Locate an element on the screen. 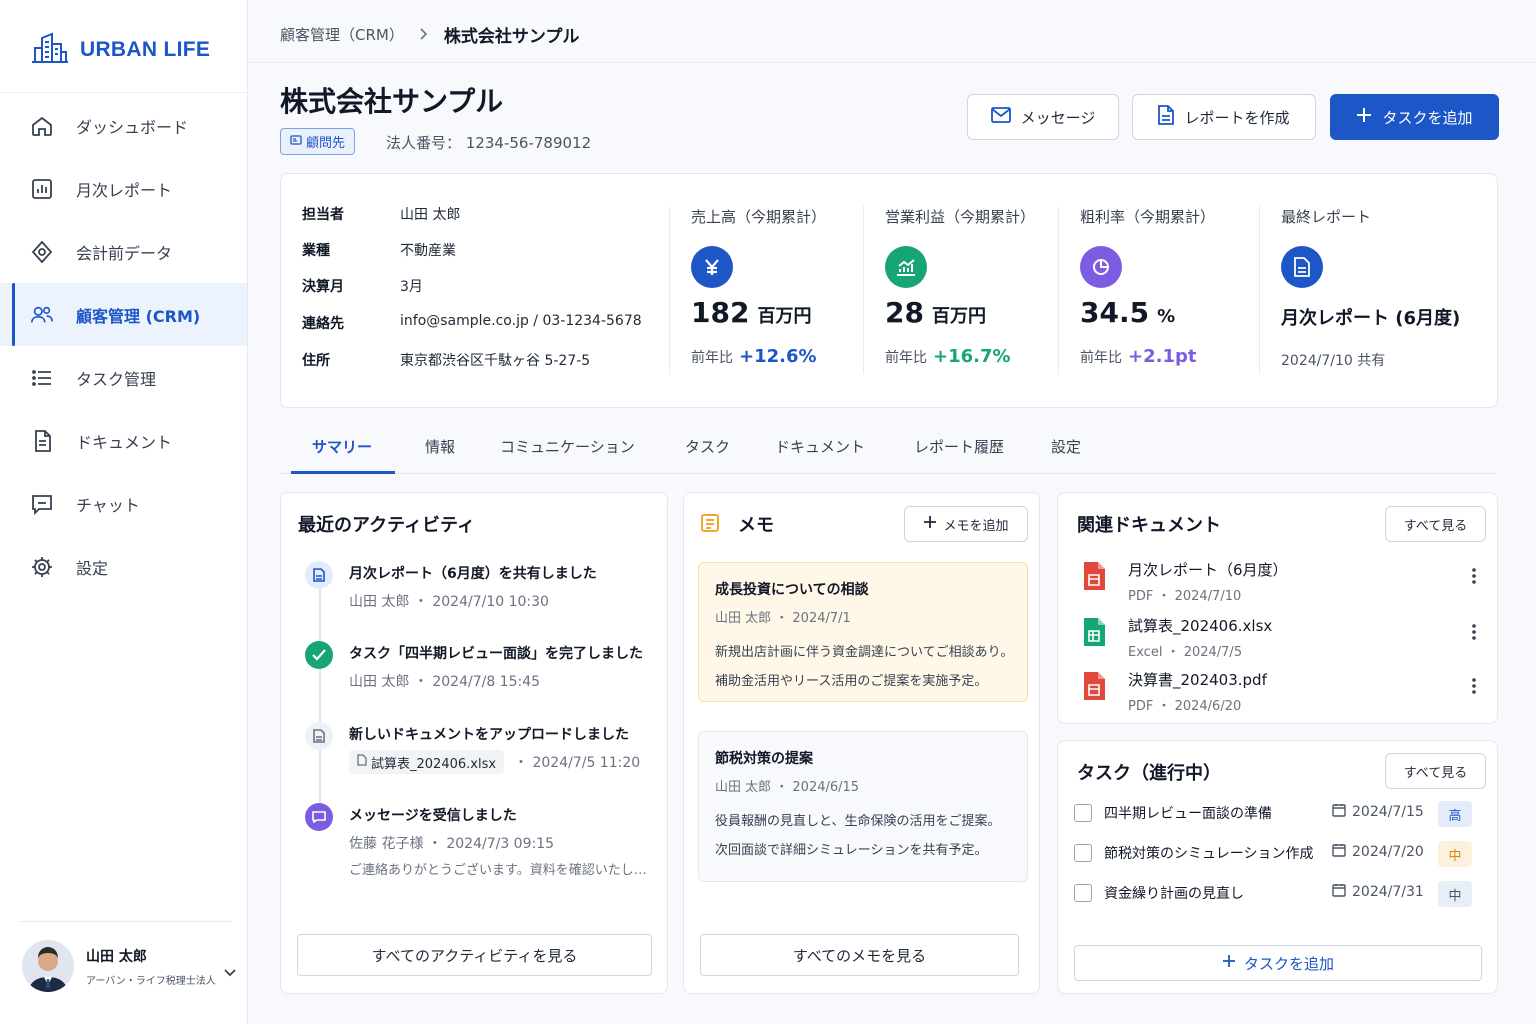  sidebar-item-label: チャット is located at coordinates (108, 505).